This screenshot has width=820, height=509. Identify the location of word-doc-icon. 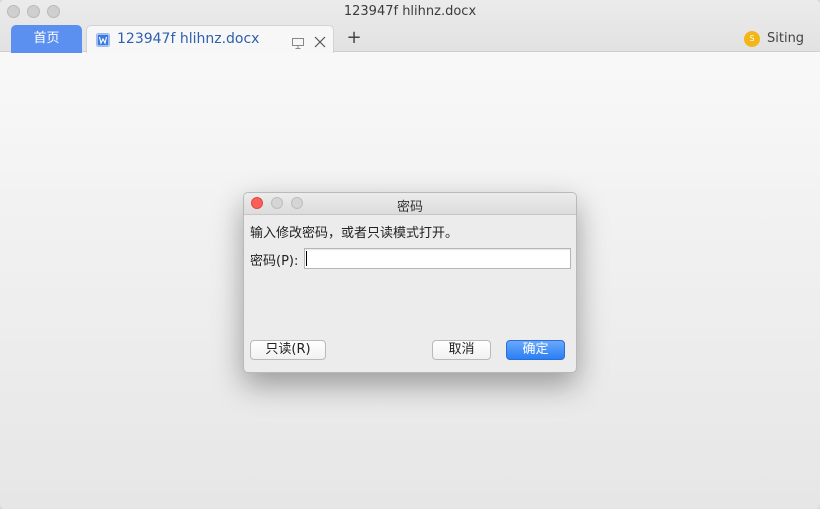
(103, 40).